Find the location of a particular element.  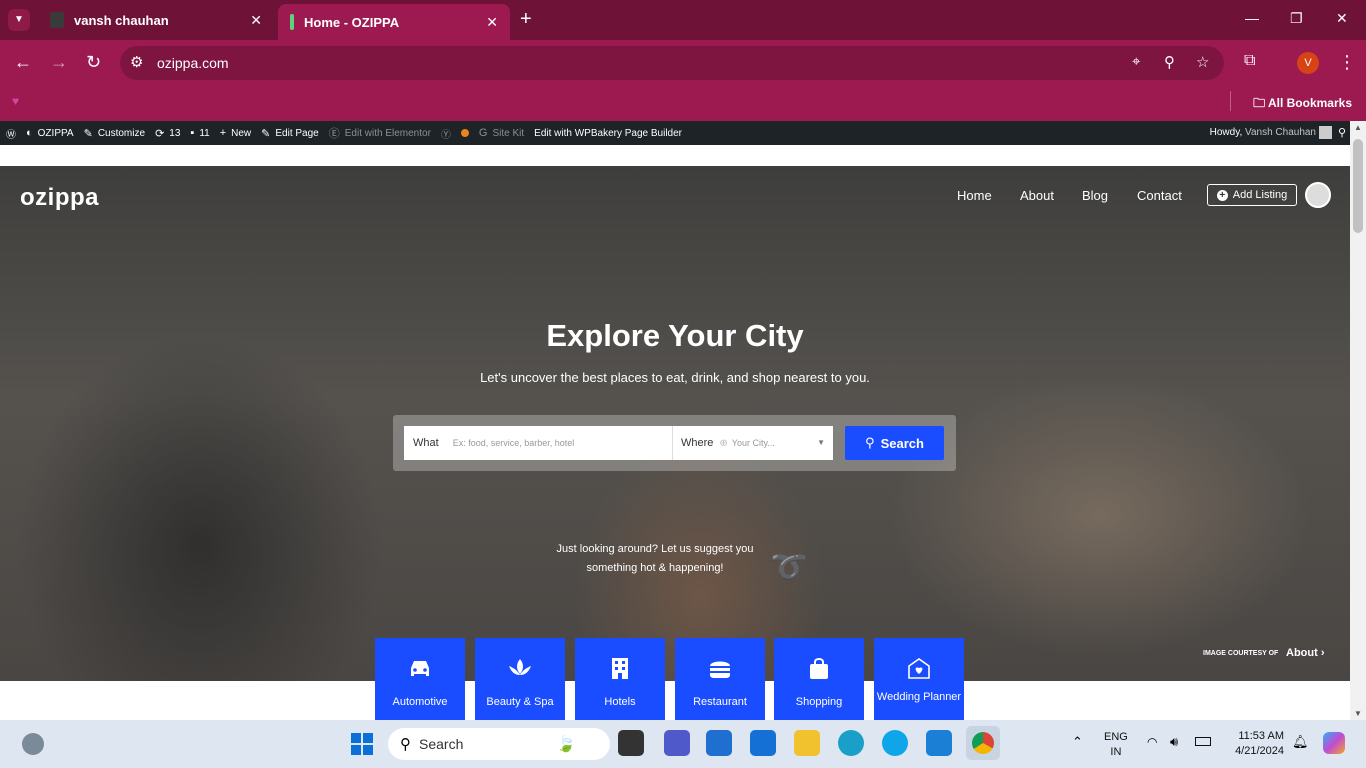

start-windows-icon is located at coordinates (362, 744).